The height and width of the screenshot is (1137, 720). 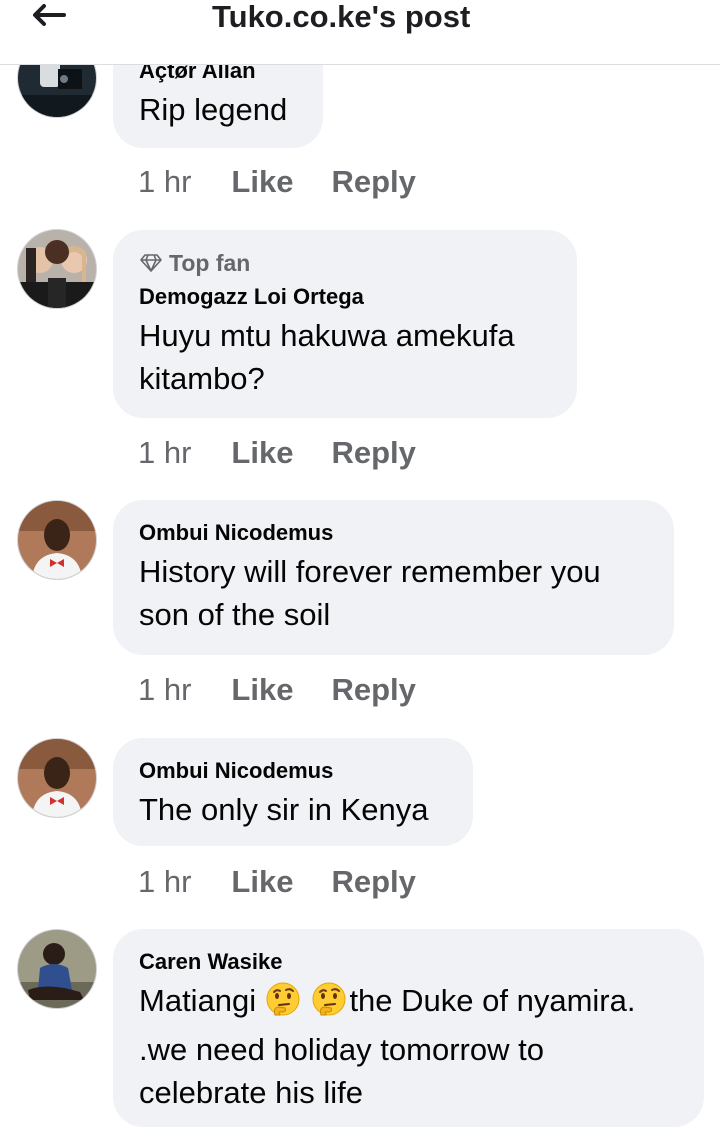 What do you see at coordinates (251, 297) in the screenshot?
I see `comment-author: Demogazz Loi Ortega` at bounding box center [251, 297].